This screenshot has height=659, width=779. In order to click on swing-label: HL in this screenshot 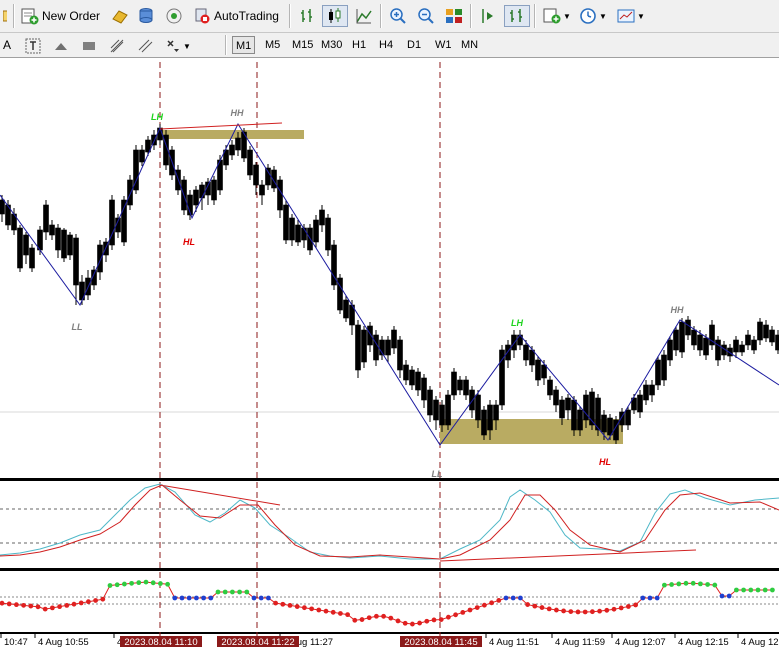, I will do `click(605, 462)`.